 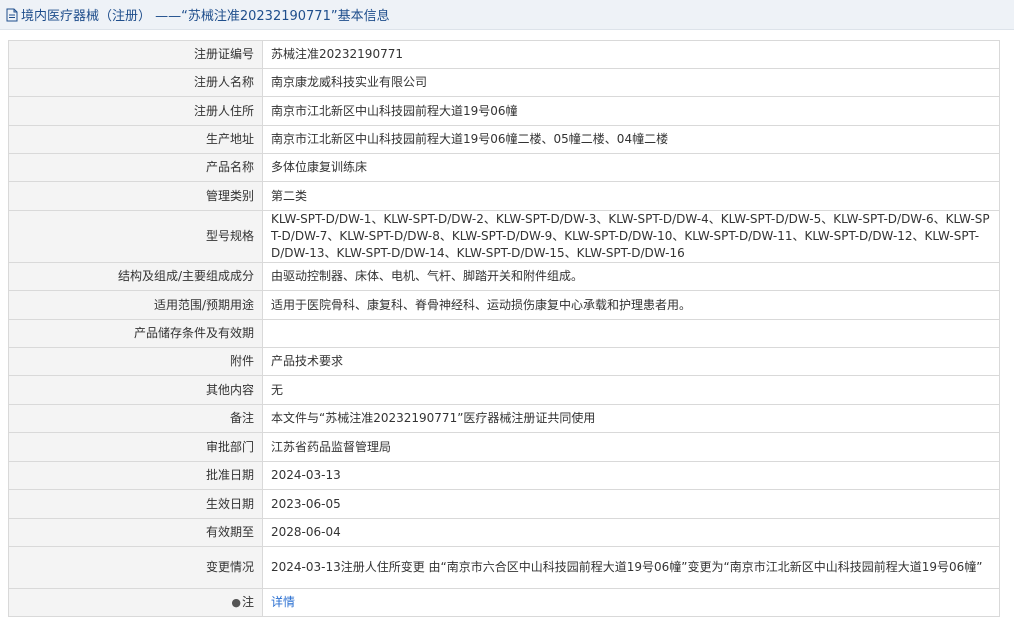 I want to click on row-value: 第二类, so click(x=631, y=196).